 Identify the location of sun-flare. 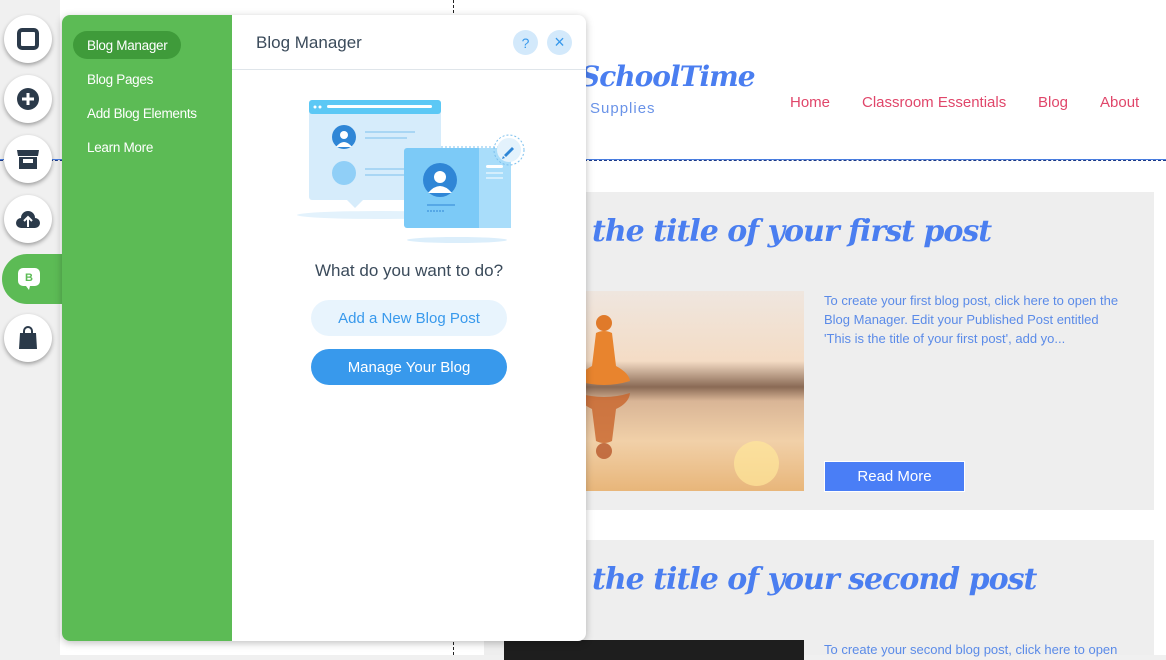
(756, 463).